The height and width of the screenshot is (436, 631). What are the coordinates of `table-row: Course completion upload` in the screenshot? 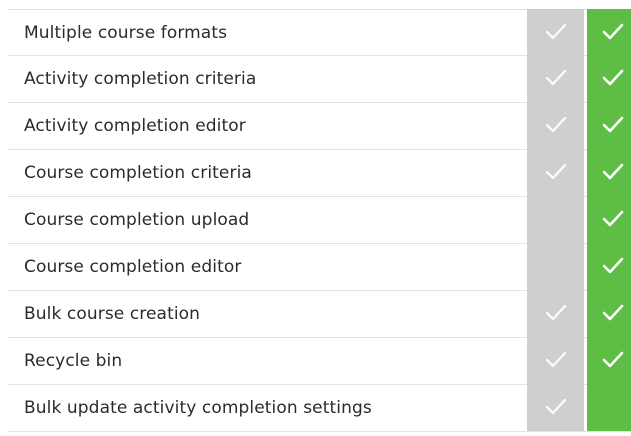 It's located at (319, 219).